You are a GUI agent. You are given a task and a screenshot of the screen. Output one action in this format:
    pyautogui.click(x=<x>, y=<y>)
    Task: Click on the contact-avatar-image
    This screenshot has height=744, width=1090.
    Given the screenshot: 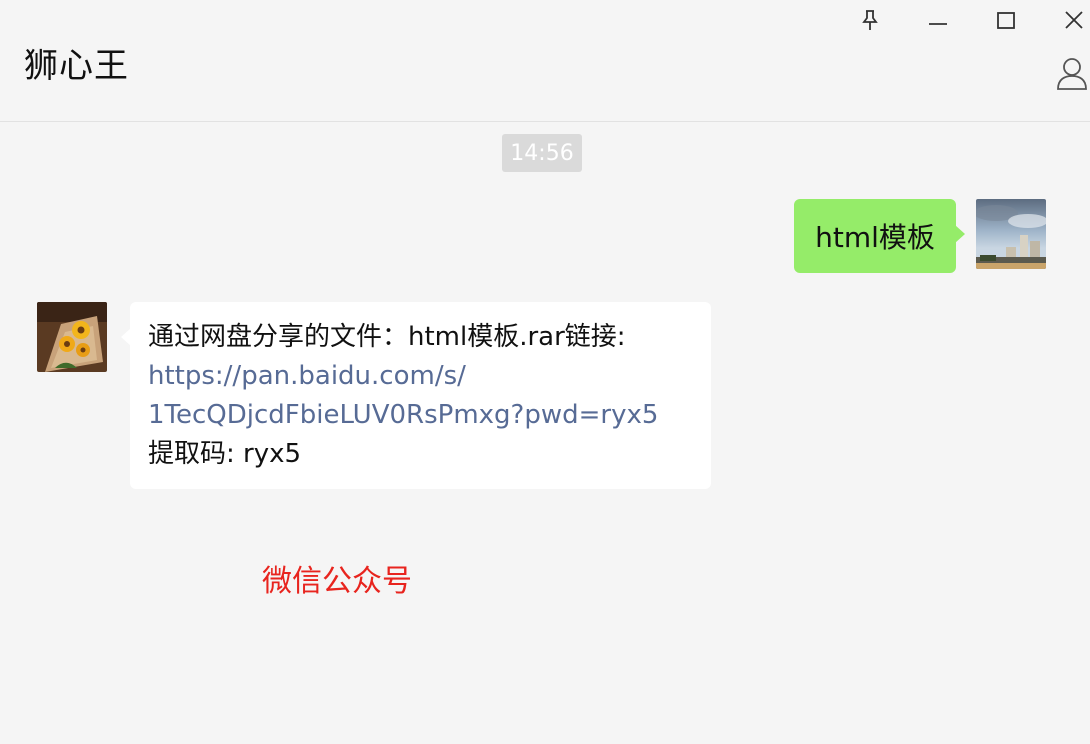 What is the action you would take?
    pyautogui.click(x=72, y=337)
    